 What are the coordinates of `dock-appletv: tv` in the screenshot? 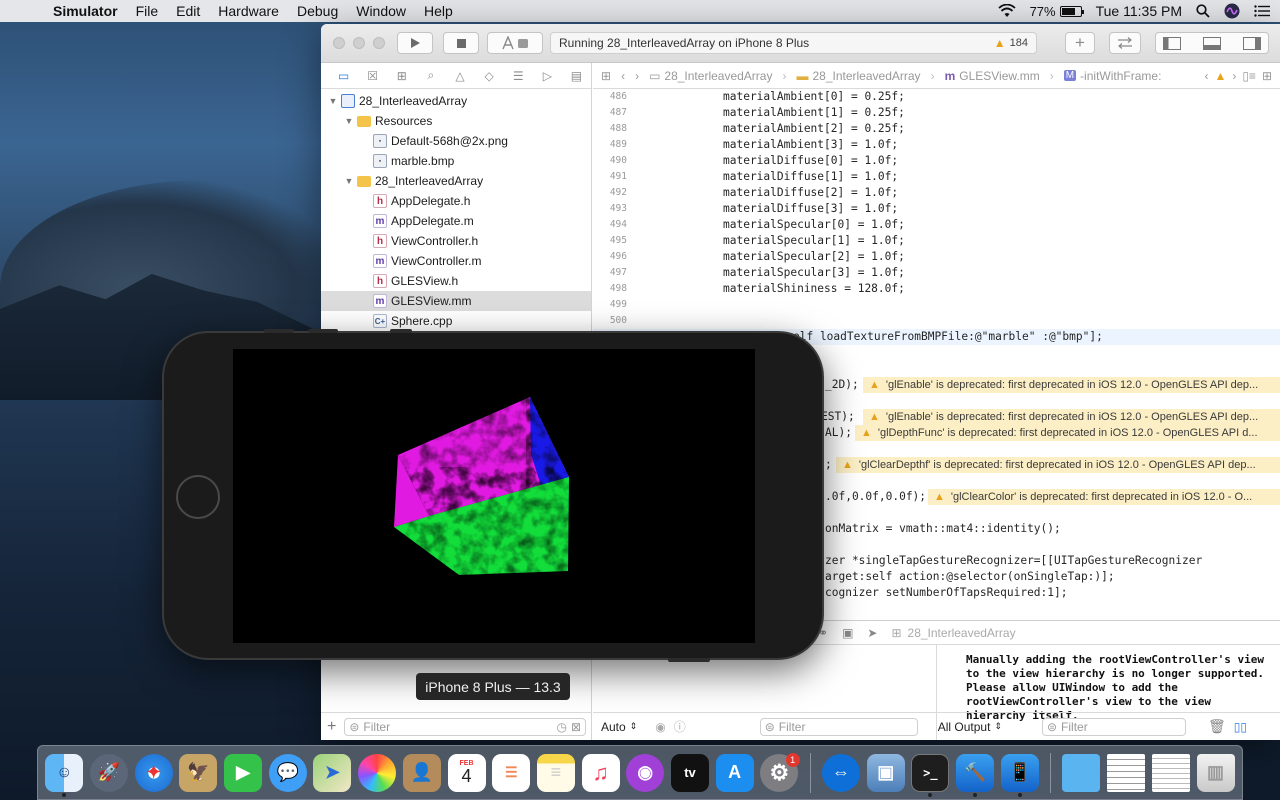 It's located at (690, 773).